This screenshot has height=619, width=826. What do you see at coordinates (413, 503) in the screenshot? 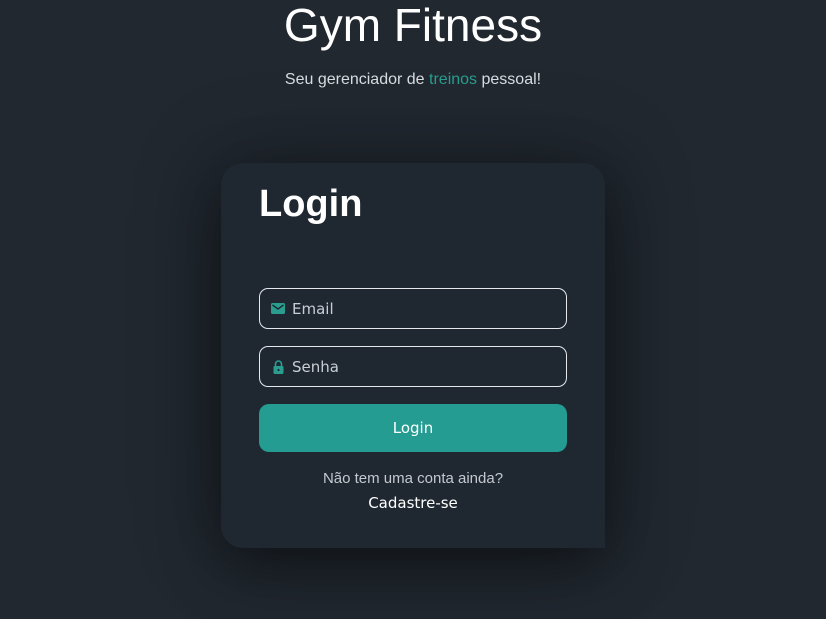
I see `signup-link: Cadastre-se` at bounding box center [413, 503].